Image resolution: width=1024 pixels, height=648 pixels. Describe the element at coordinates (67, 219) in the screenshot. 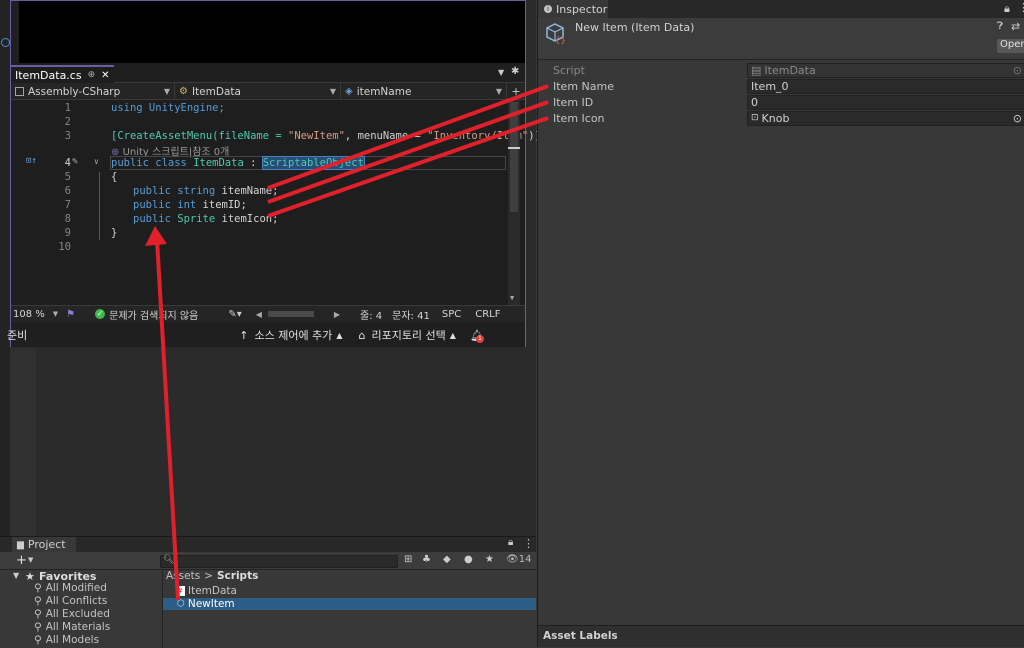

I see `line-number: 8` at that location.